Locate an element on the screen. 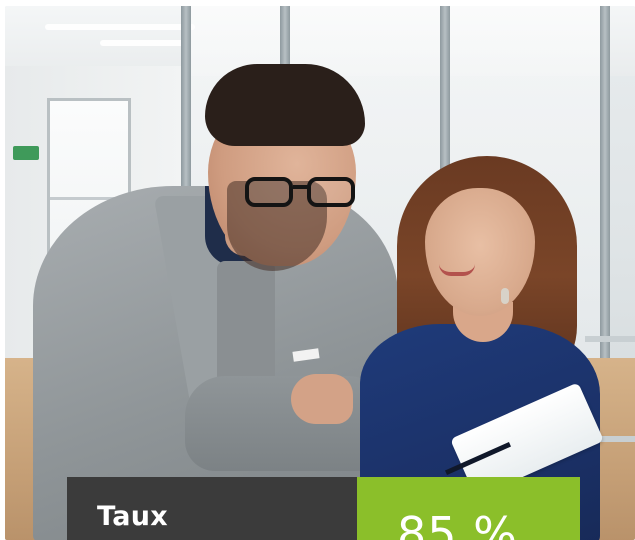  man-hand is located at coordinates (322, 399).